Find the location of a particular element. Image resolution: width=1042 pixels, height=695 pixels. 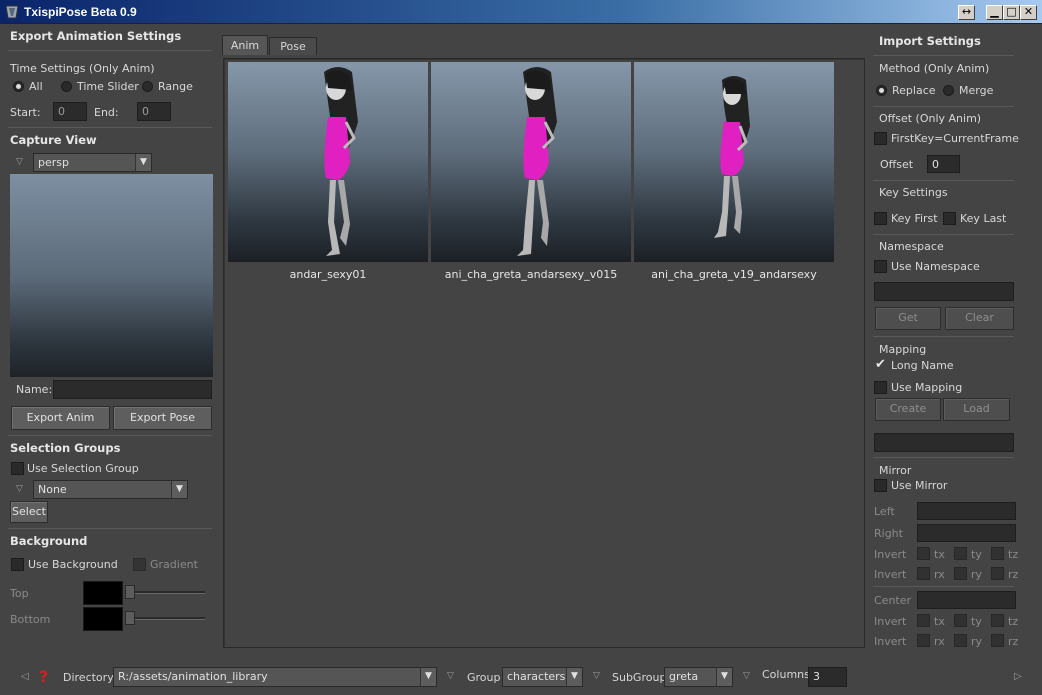

subgroup-dropdown: greta ▼ is located at coordinates (698, 677).